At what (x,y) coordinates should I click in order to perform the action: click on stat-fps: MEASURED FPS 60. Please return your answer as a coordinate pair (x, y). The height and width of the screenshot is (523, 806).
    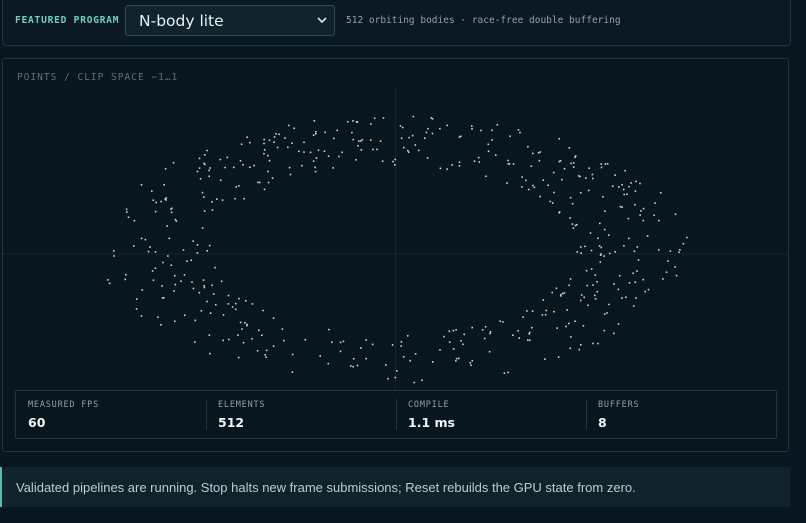
    Looking at the image, I should click on (111, 414).